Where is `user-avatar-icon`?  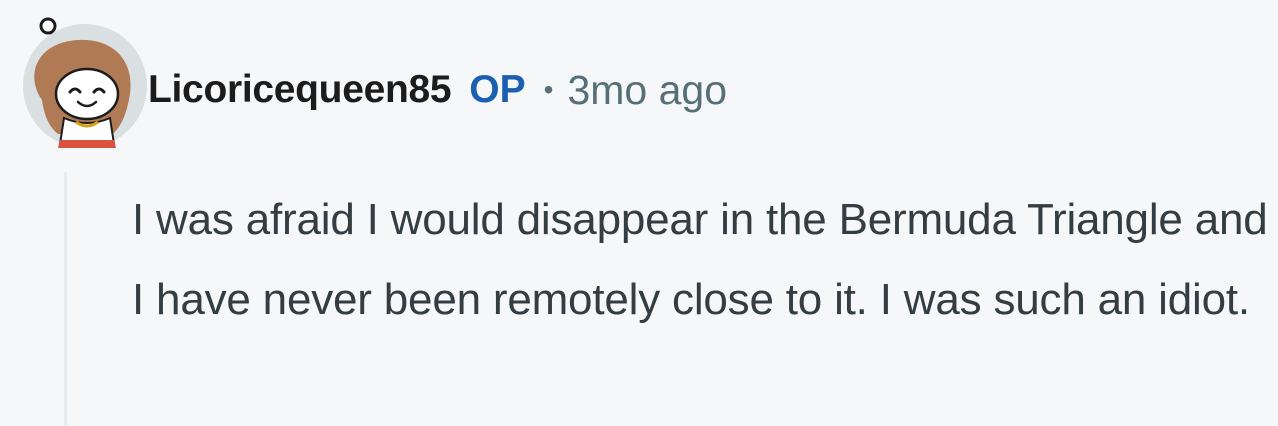
user-avatar-icon is located at coordinates (85, 81).